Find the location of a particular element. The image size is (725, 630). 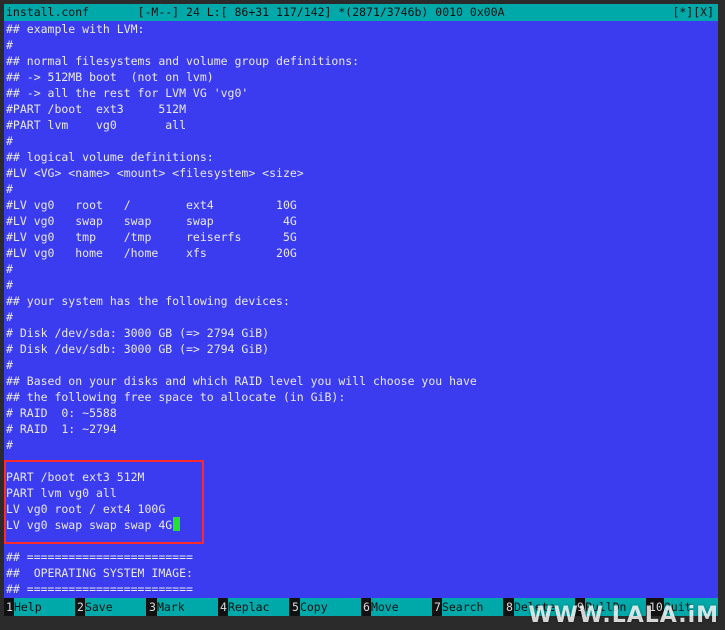

editor-line: #LV vg0 tmp /tmp reiserfs 5G is located at coordinates (361, 237).